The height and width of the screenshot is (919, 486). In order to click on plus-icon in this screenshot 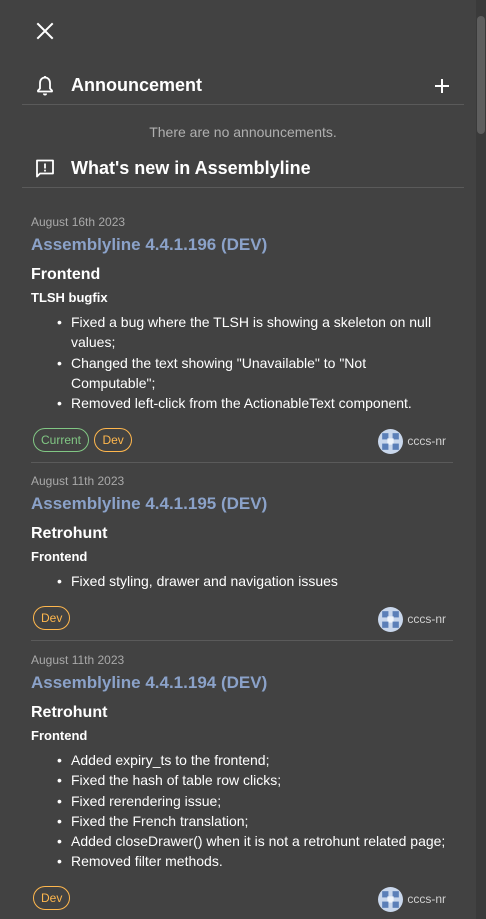, I will do `click(442, 86)`.